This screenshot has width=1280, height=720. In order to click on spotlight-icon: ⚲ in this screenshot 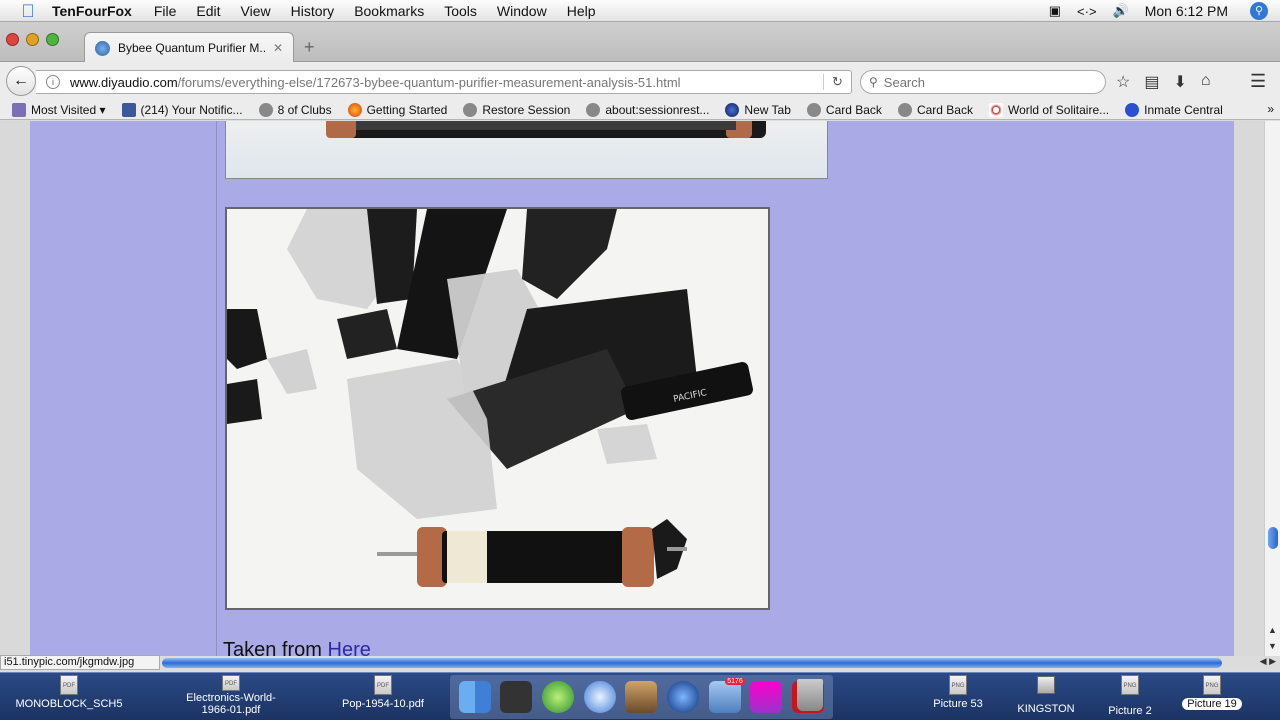, I will do `click(1259, 11)`.